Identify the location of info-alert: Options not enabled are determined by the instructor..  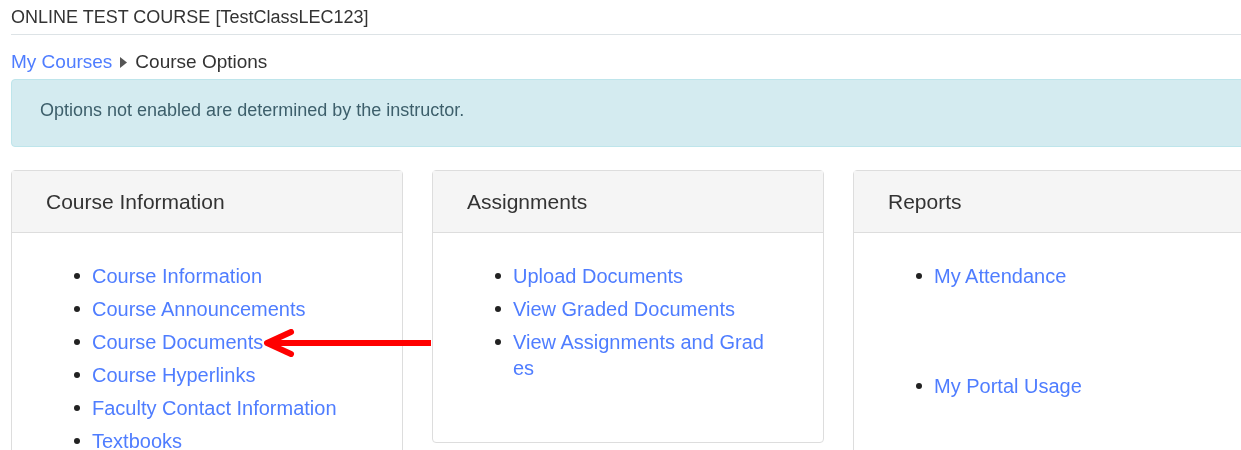
(626, 113).